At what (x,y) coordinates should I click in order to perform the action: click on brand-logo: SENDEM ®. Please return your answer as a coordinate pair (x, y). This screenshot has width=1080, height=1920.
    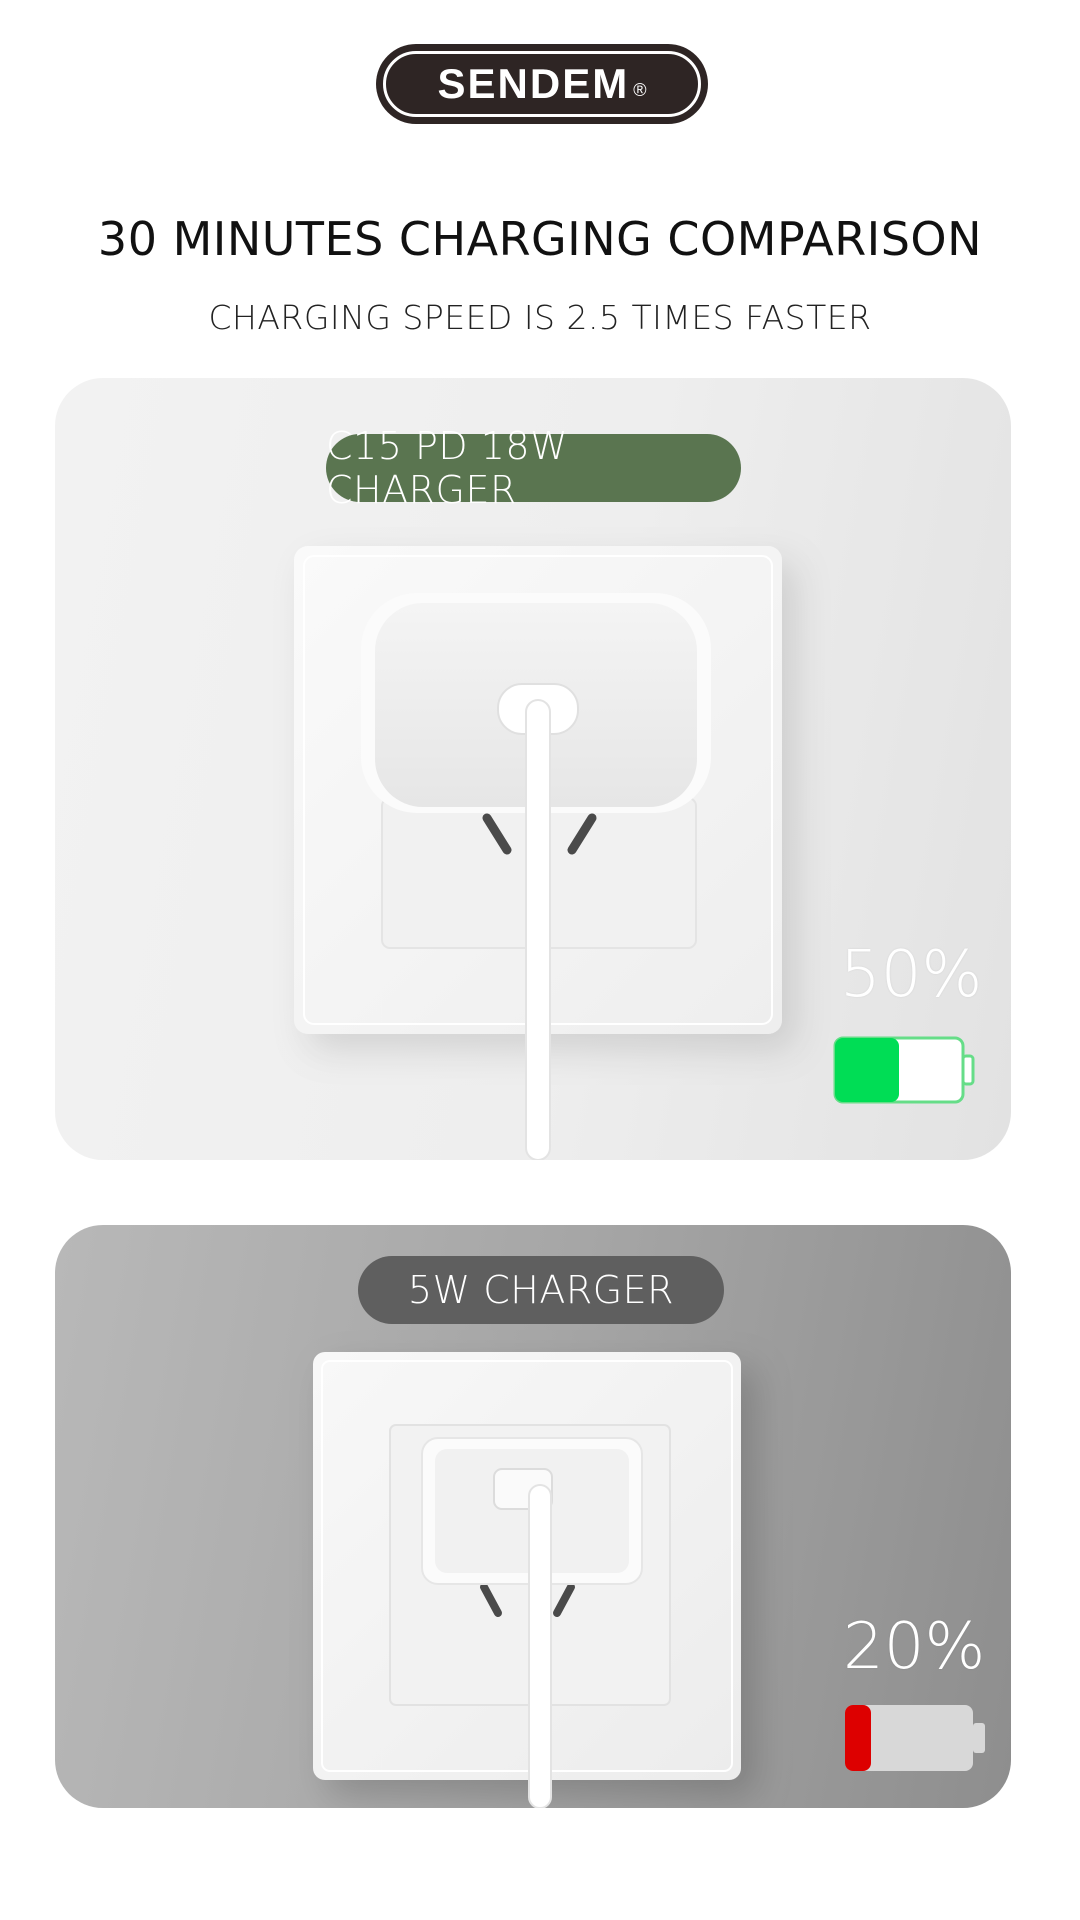
    Looking at the image, I should click on (542, 84).